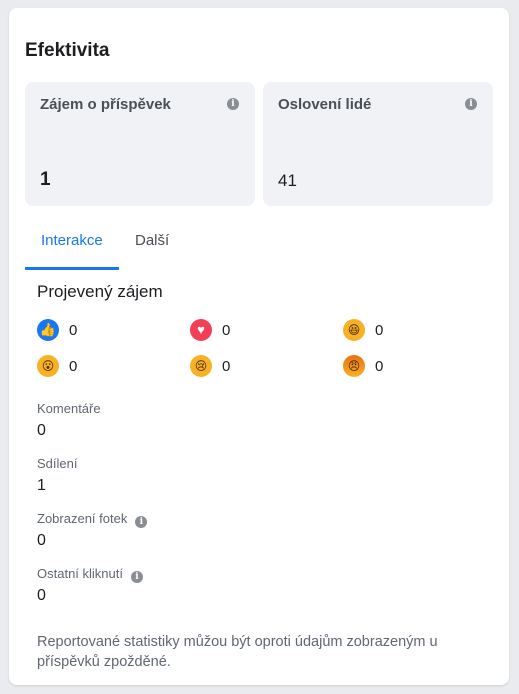 This screenshot has height=694, width=519. What do you see at coordinates (325, 104) in the screenshot?
I see `stat-label: Oslovení lidé` at bounding box center [325, 104].